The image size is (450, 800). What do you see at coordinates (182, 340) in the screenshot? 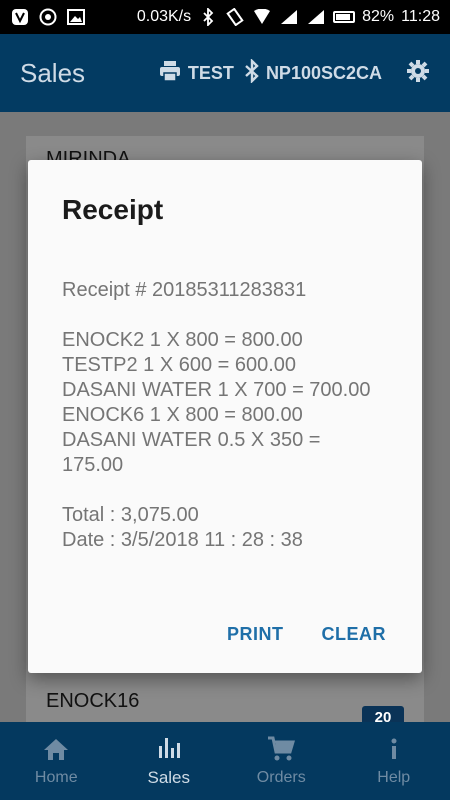
I see `receipt-line: ENOCK2 1 X 800 = 800.00` at bounding box center [182, 340].